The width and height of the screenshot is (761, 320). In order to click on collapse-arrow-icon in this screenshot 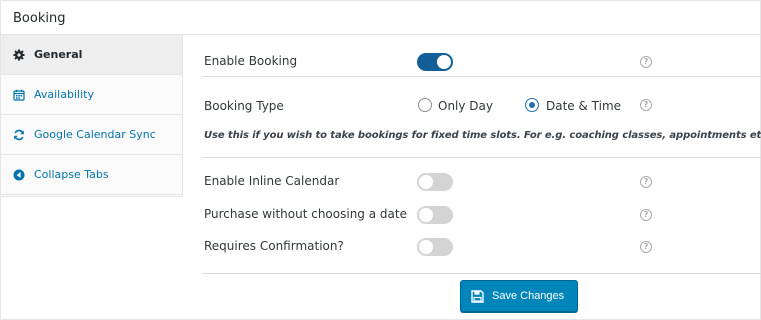, I will do `click(18, 174)`.